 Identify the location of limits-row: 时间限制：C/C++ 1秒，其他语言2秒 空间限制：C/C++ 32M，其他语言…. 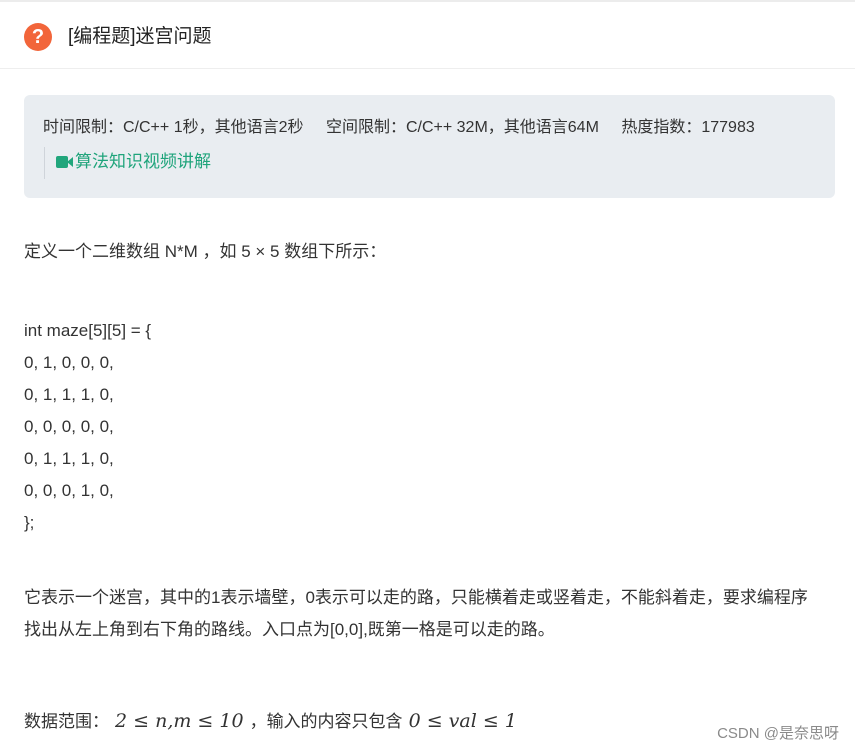
(399, 128).